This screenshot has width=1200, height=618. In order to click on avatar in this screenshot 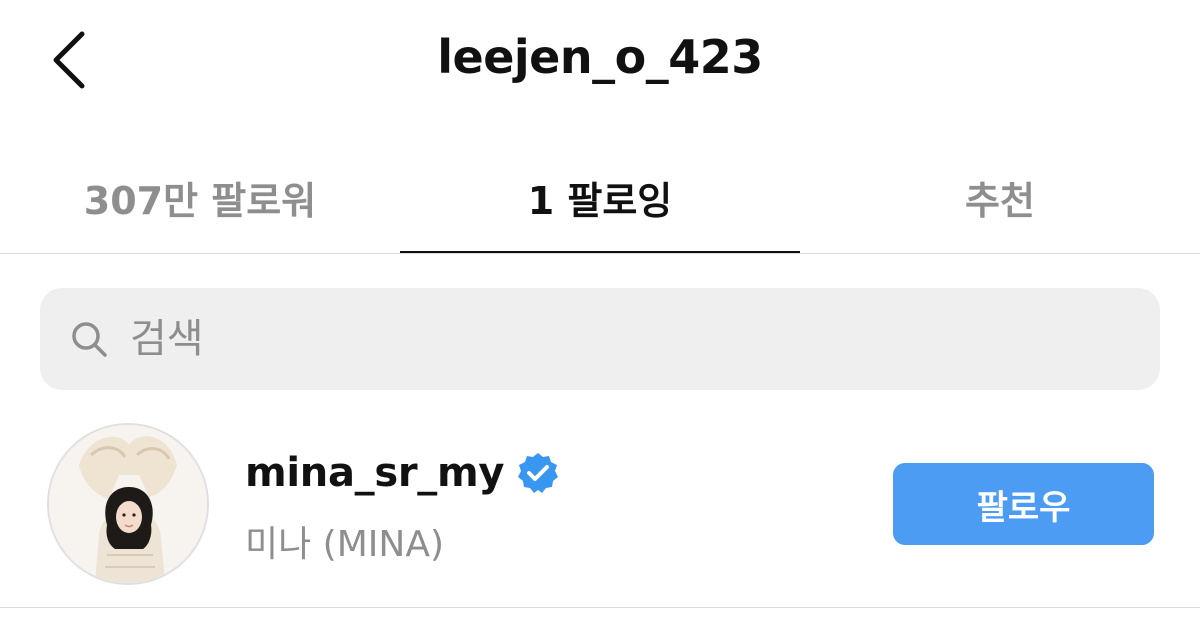, I will do `click(128, 504)`.